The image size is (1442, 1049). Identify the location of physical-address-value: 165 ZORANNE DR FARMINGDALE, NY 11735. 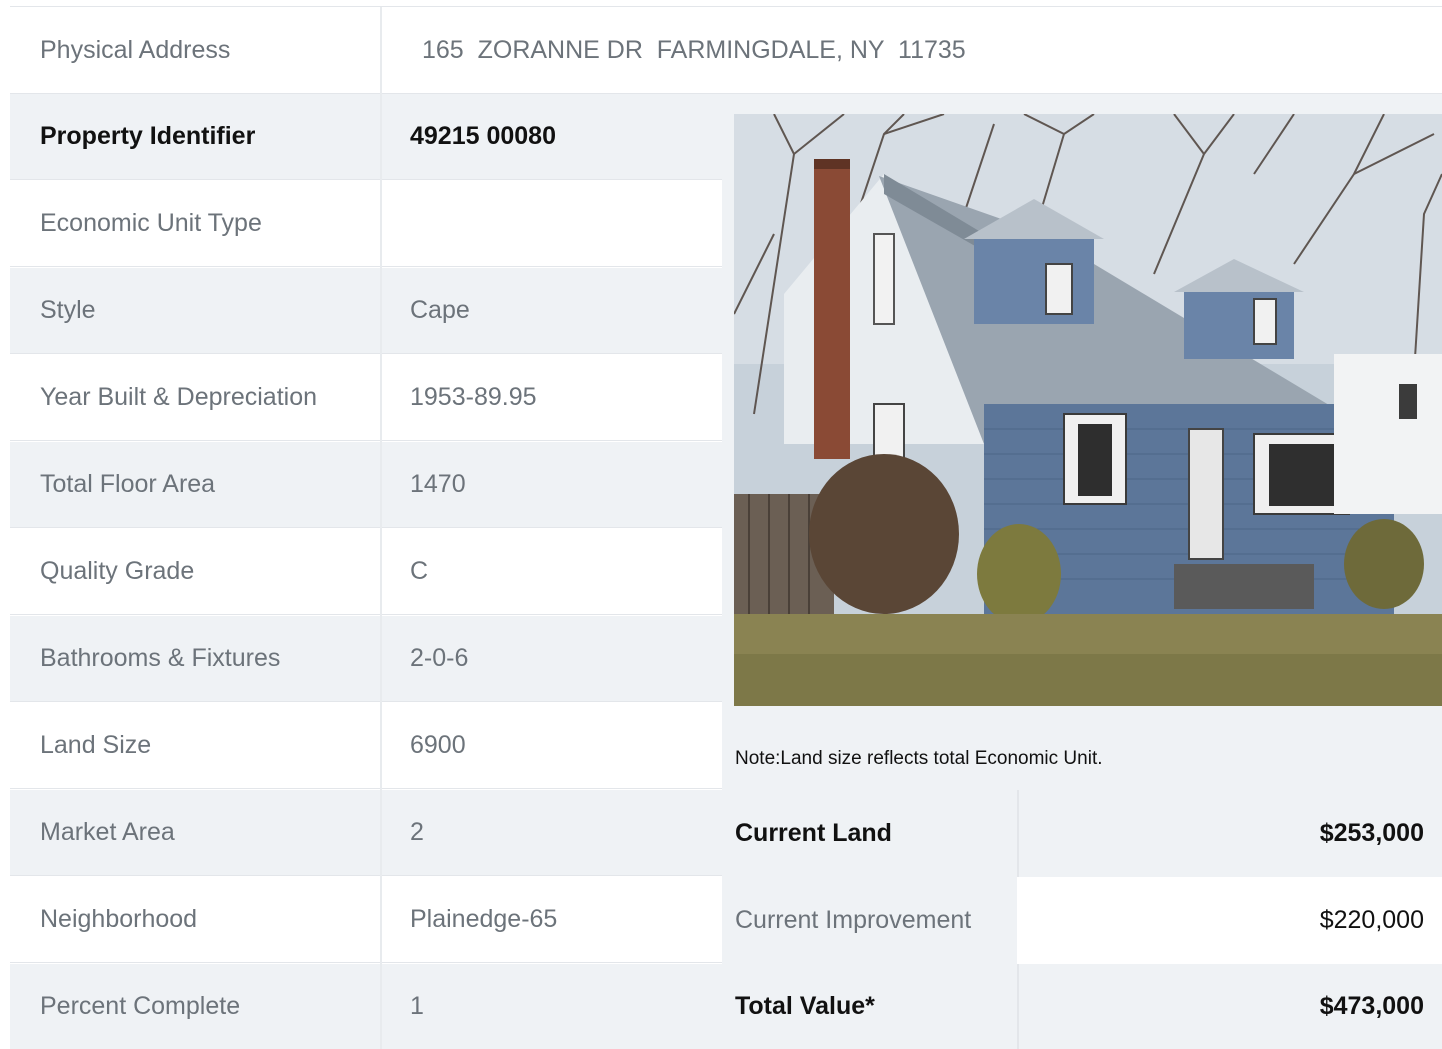
(694, 49).